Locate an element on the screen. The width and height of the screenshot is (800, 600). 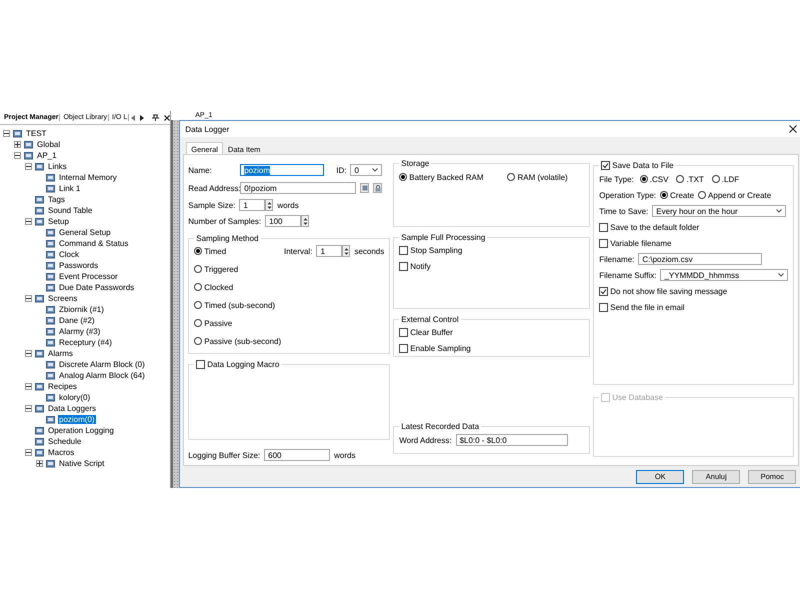
tree-item: Schedule is located at coordinates (64, 441).